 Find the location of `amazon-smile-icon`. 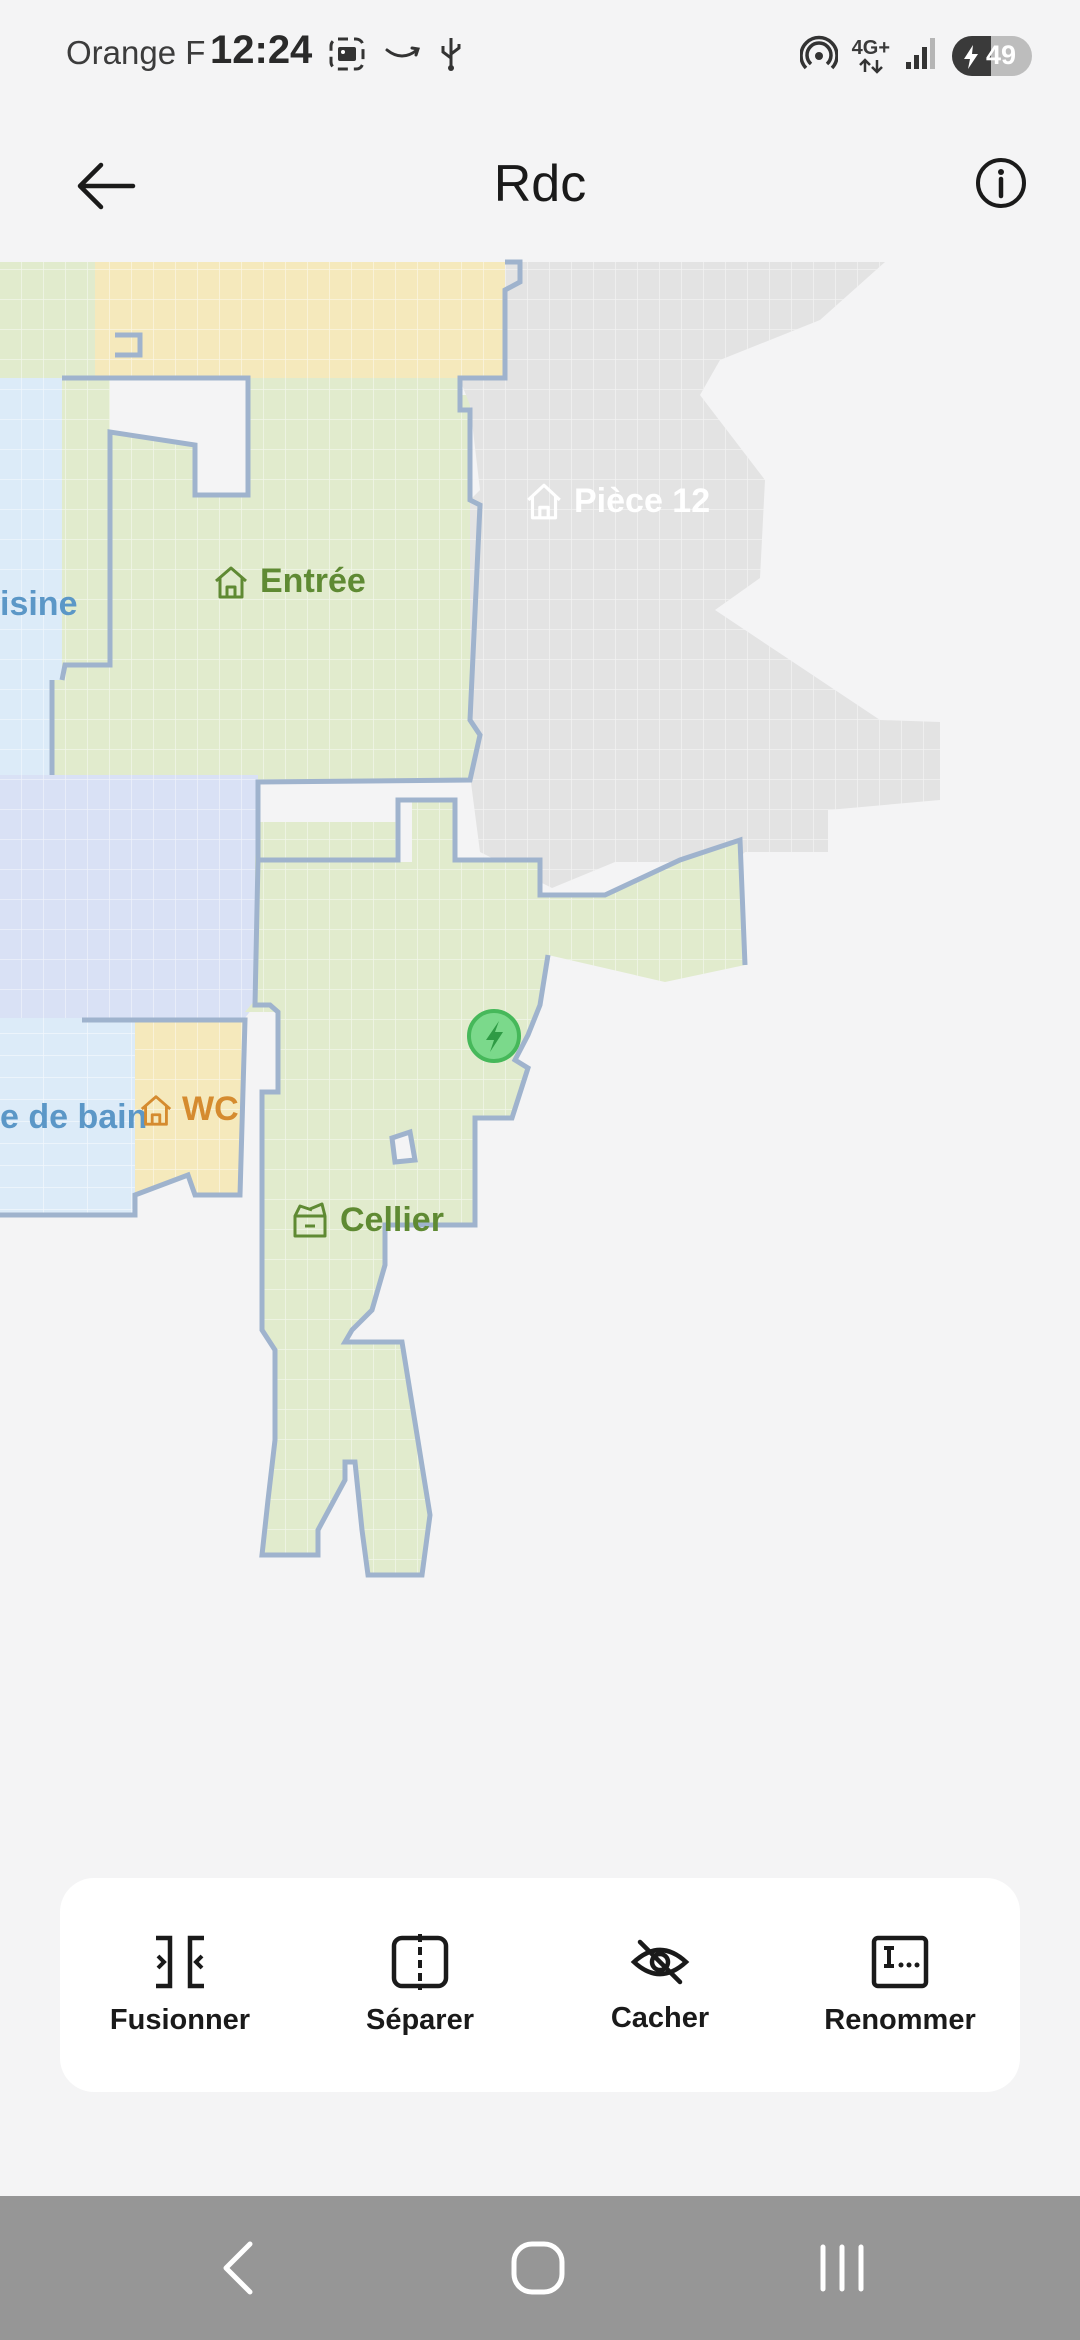

amazon-smile-icon is located at coordinates (402, 56).